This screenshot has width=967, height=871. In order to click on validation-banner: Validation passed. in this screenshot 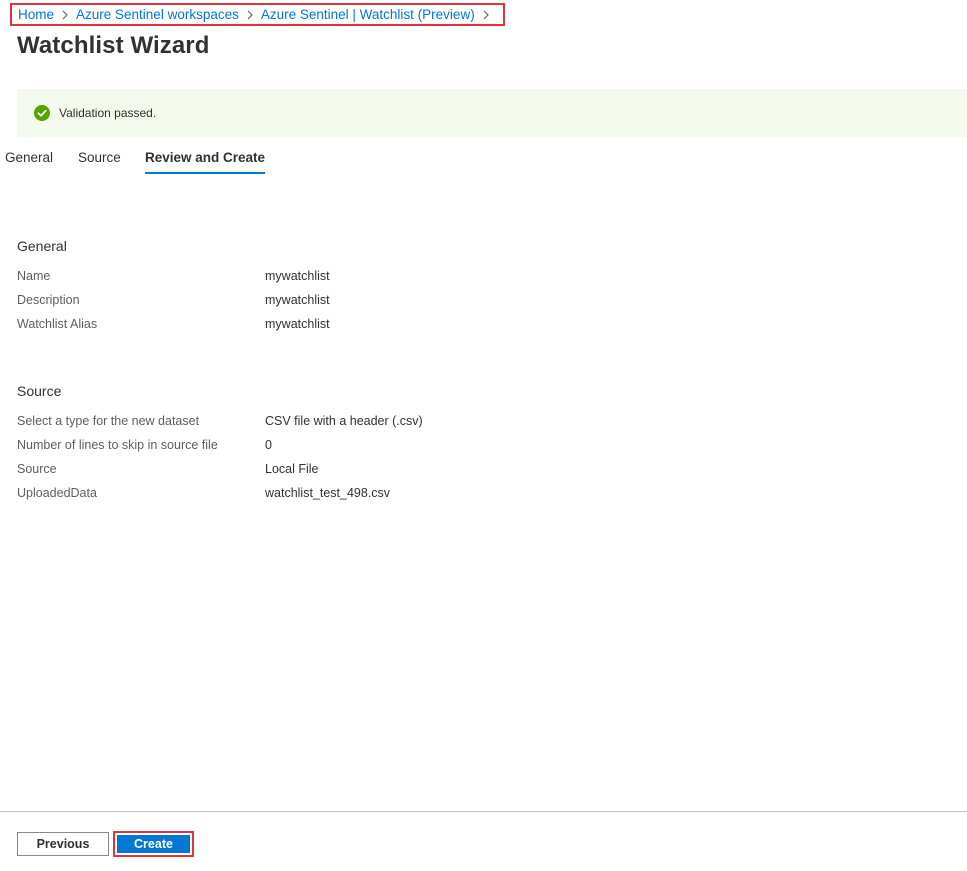, I will do `click(492, 113)`.